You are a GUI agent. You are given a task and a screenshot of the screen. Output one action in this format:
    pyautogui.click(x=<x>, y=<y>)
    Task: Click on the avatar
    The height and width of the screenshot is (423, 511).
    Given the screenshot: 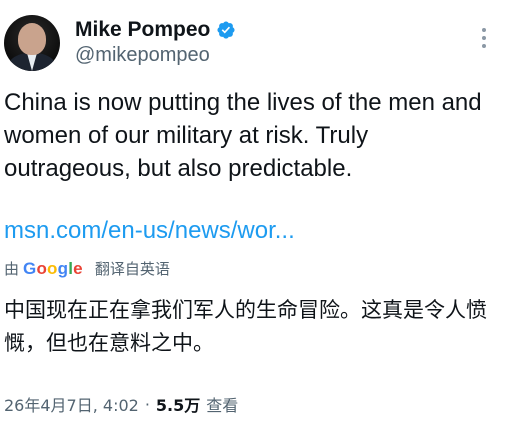 What is the action you would take?
    pyautogui.click(x=32, y=43)
    